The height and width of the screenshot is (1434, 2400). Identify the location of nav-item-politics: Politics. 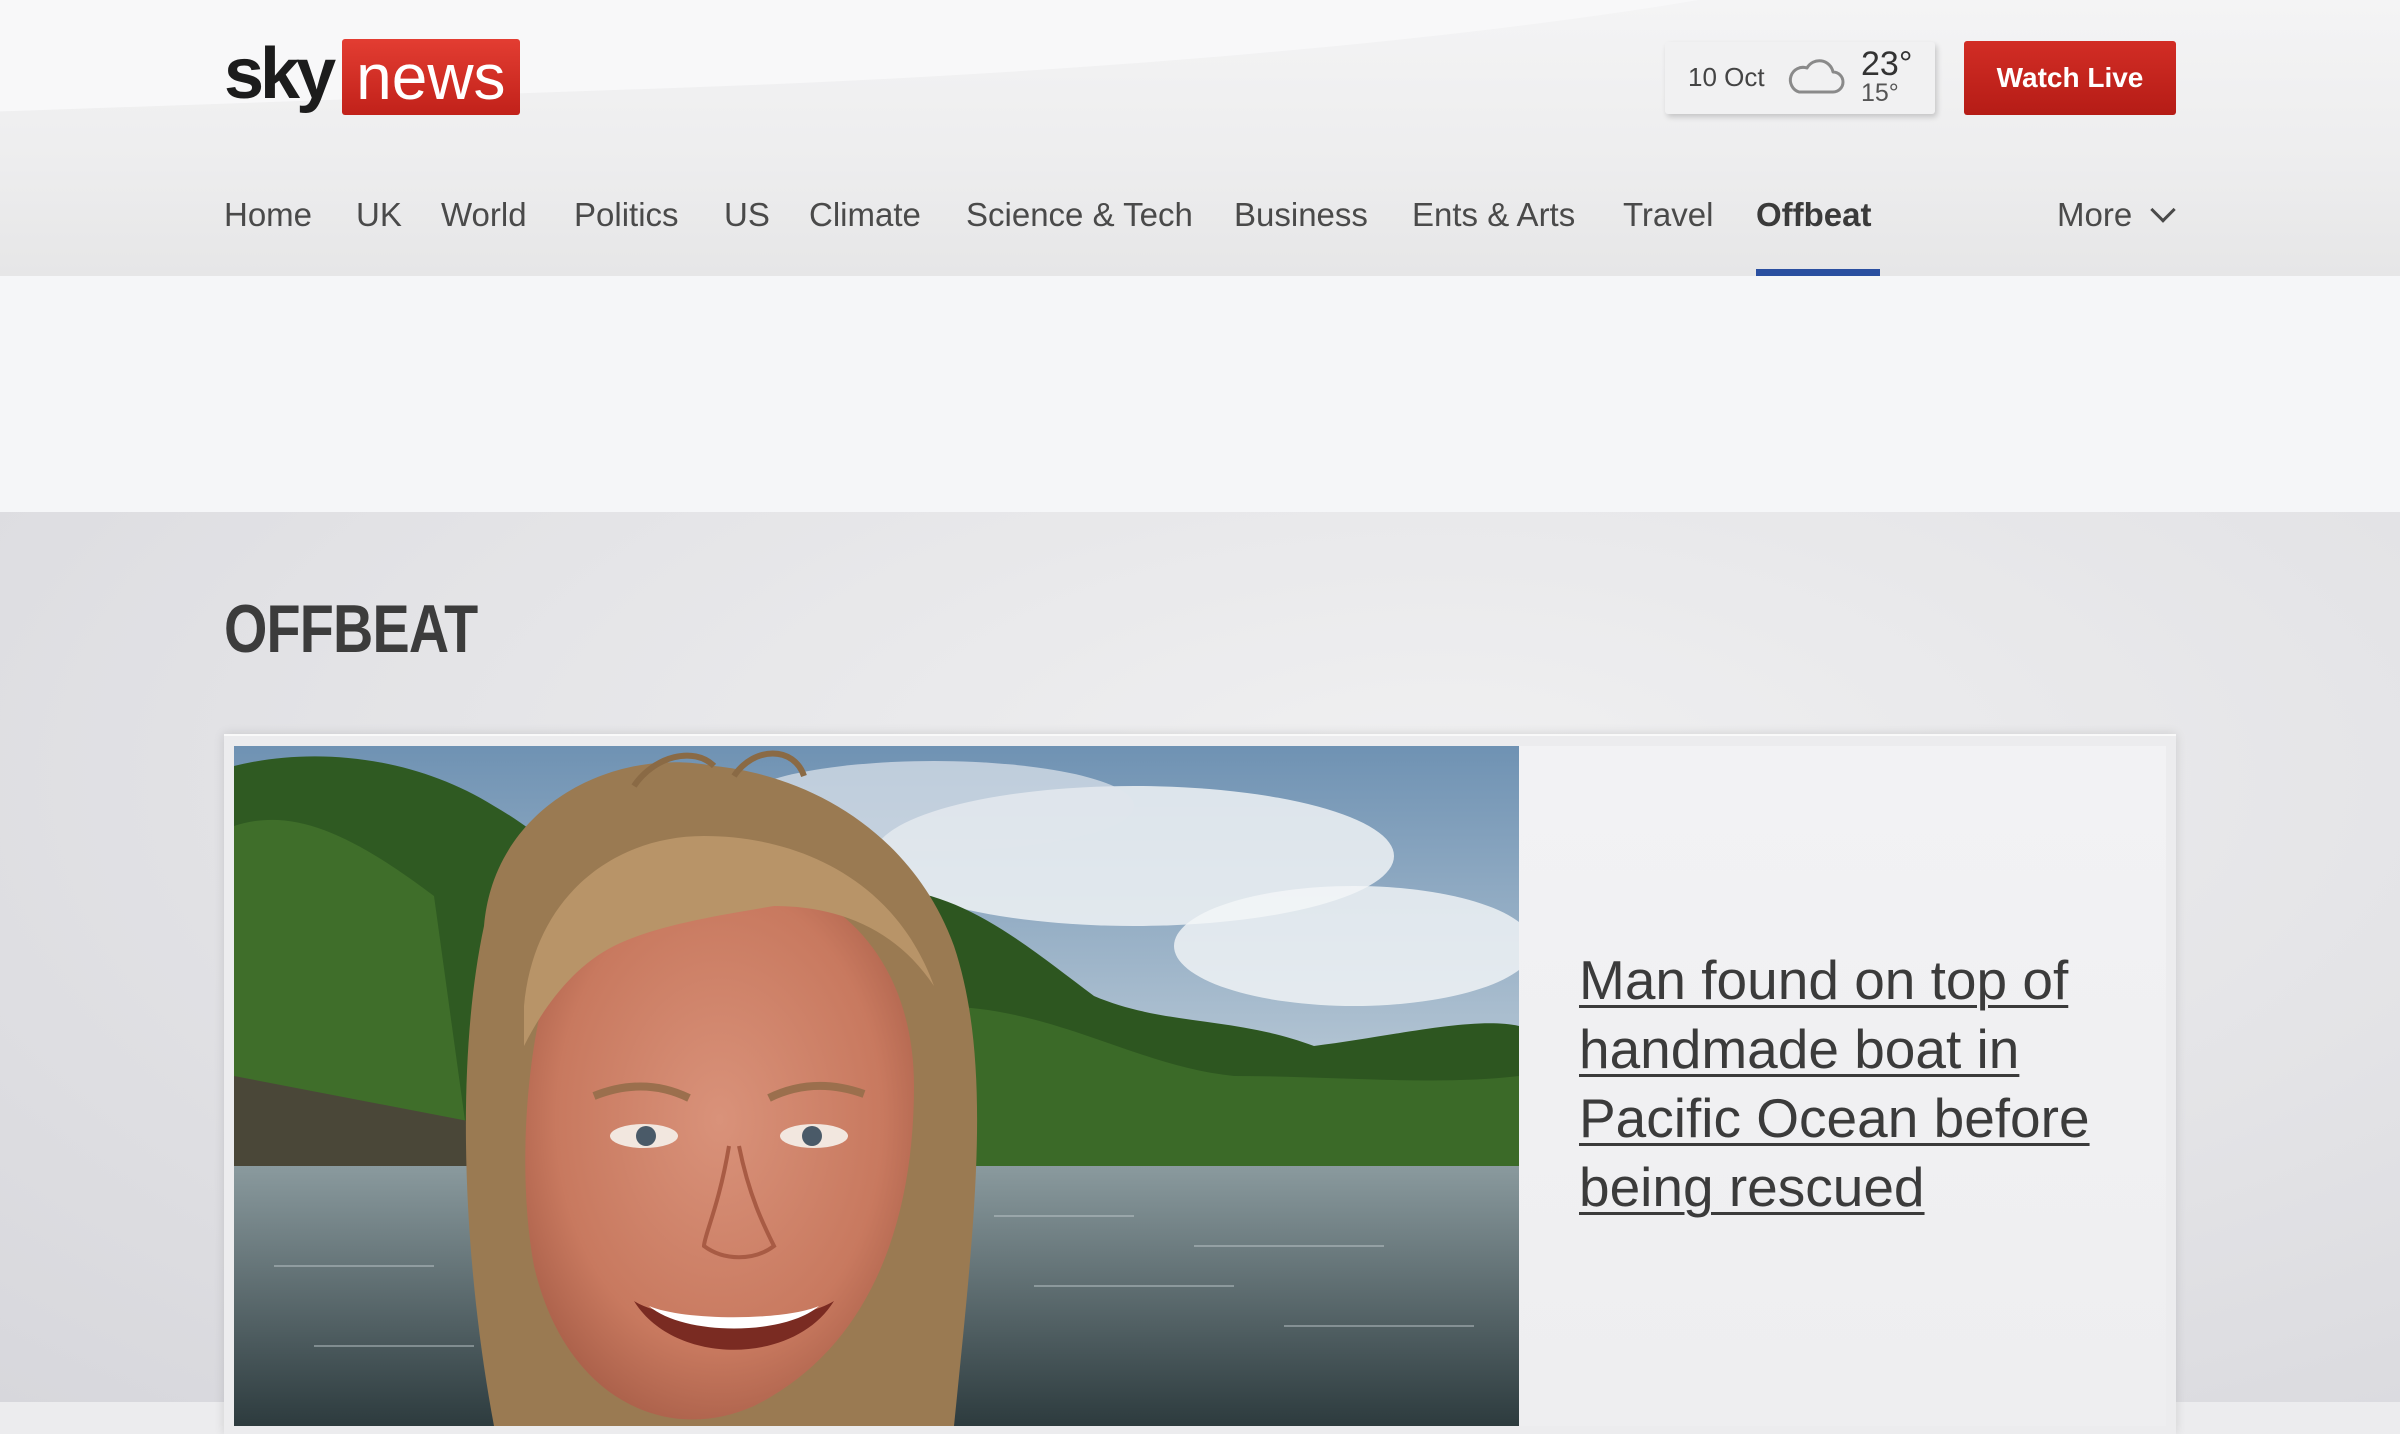
(626, 215).